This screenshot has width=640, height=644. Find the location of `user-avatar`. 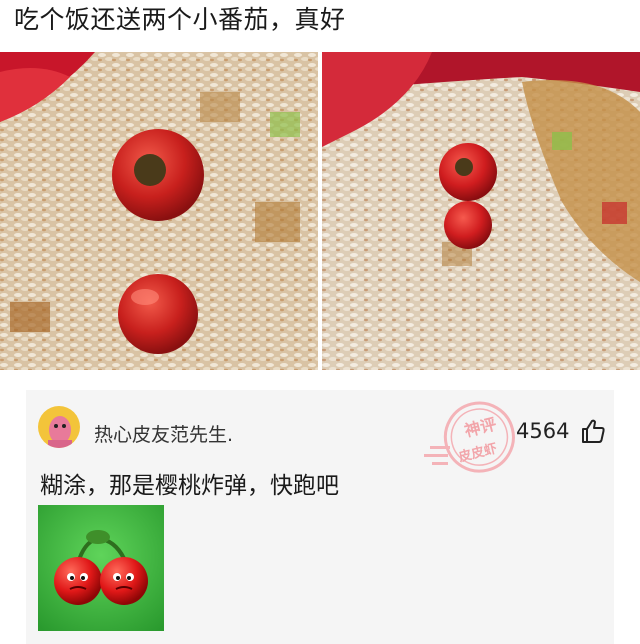

user-avatar is located at coordinates (59, 427).